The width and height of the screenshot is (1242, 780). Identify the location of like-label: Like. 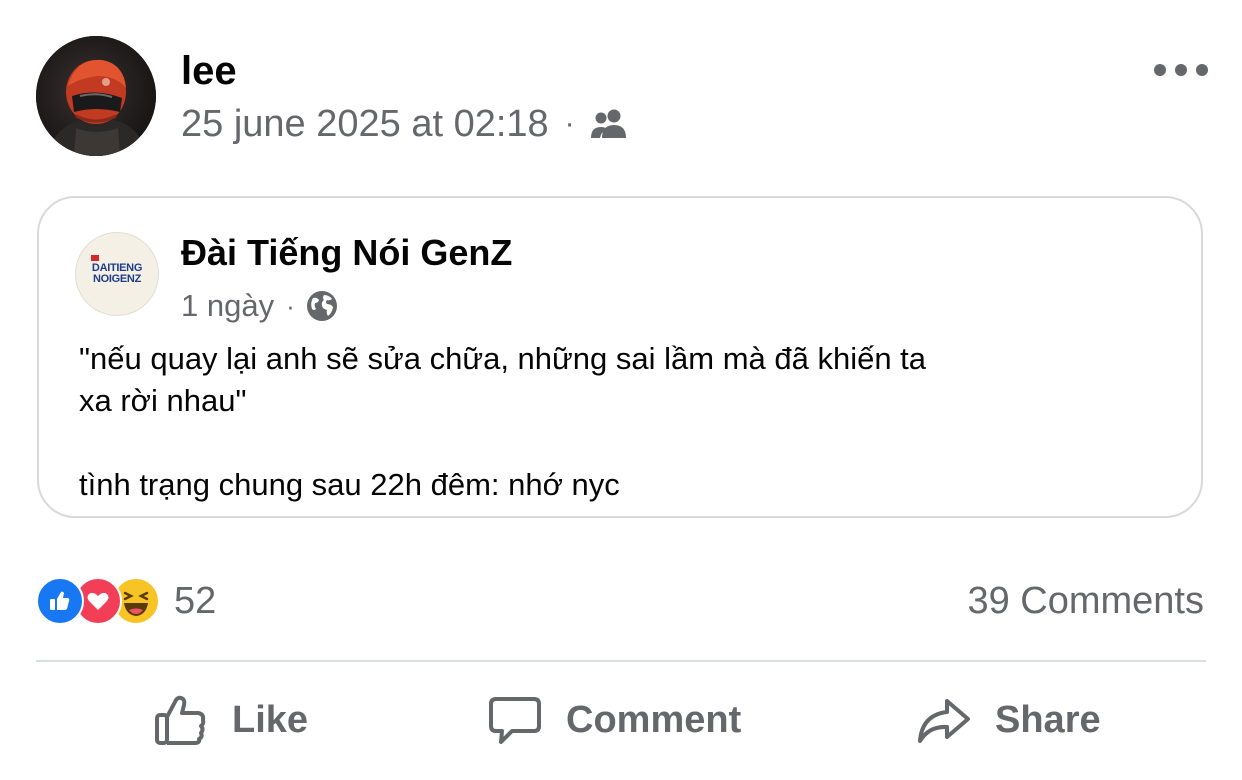
(270, 719).